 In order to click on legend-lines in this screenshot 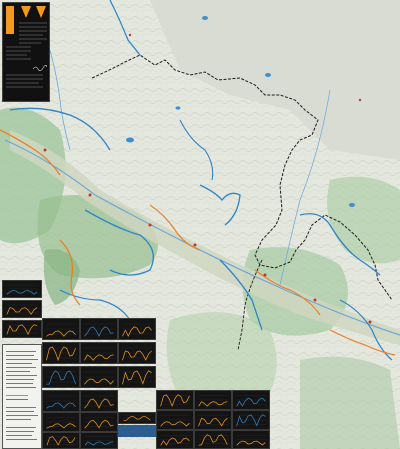, I will do `click(26, 55)`.